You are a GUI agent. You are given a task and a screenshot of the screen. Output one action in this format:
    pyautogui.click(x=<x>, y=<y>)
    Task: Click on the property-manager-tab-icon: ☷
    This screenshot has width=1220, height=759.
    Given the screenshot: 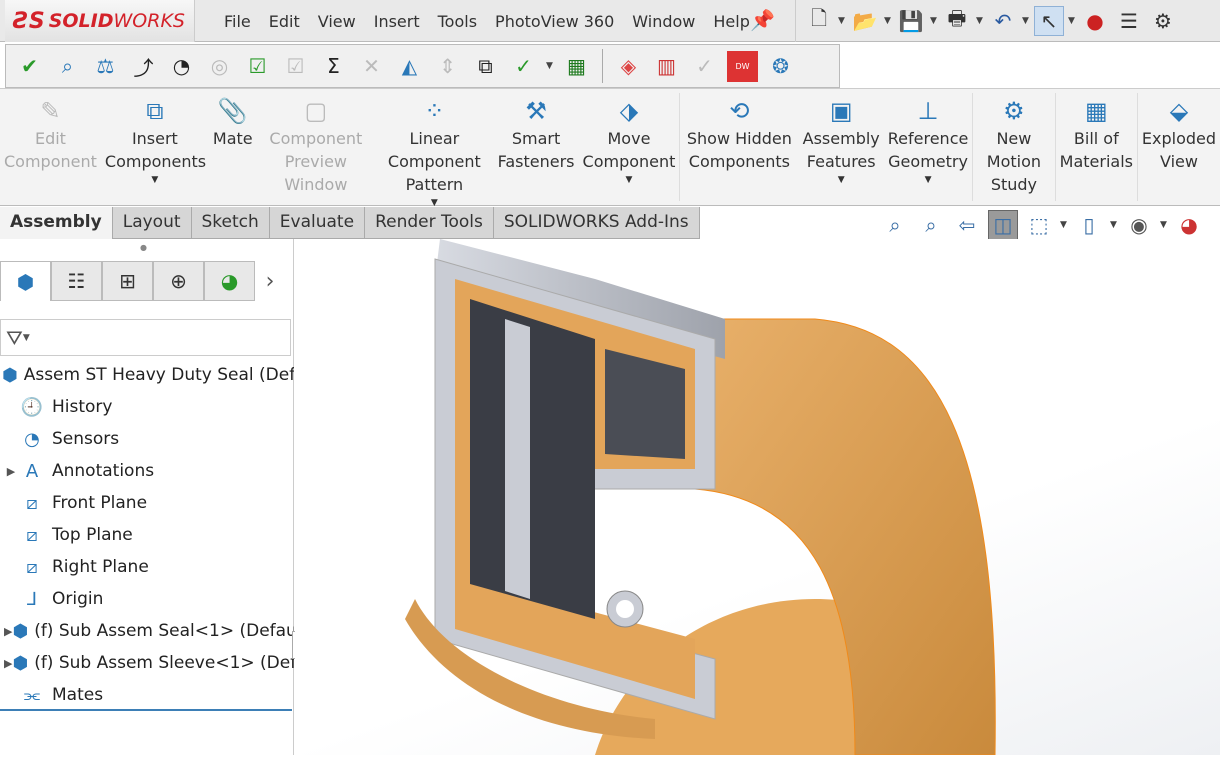 What is the action you would take?
    pyautogui.click(x=76, y=281)
    